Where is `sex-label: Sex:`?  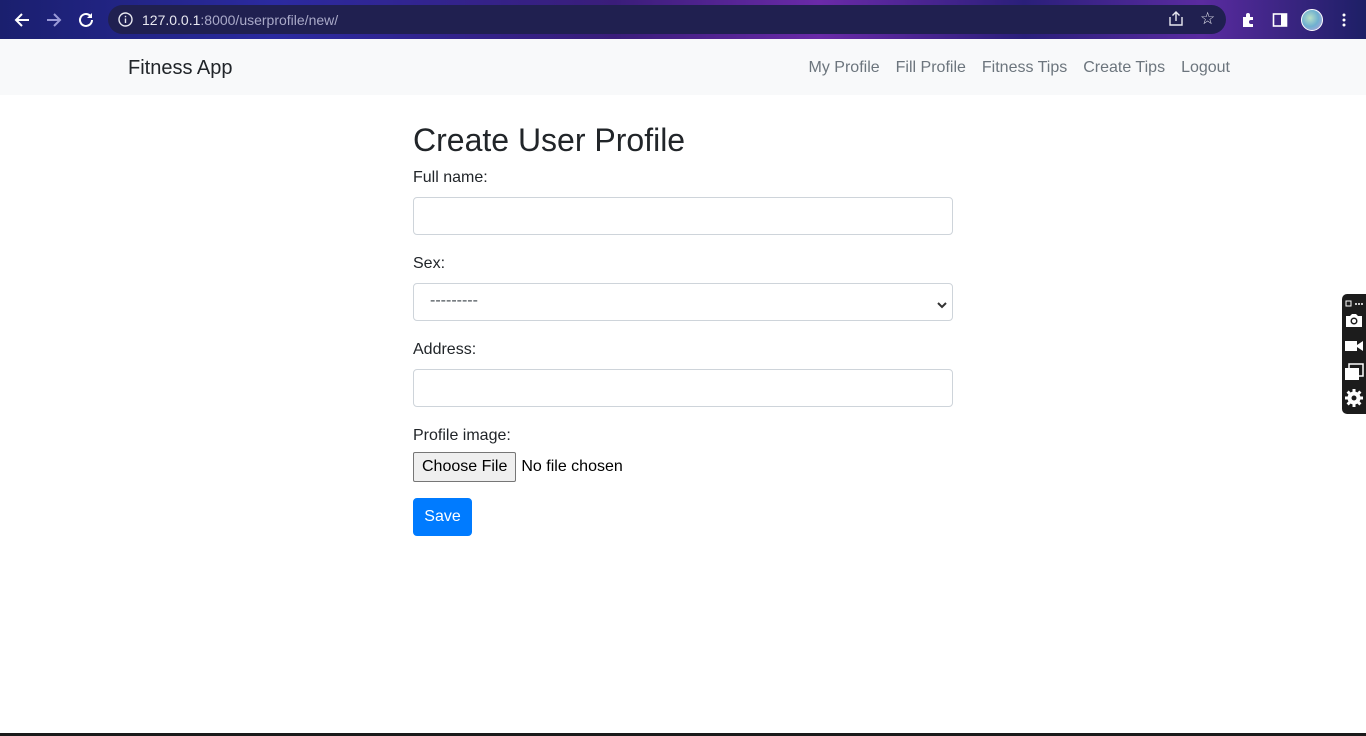 sex-label: Sex: is located at coordinates (429, 263).